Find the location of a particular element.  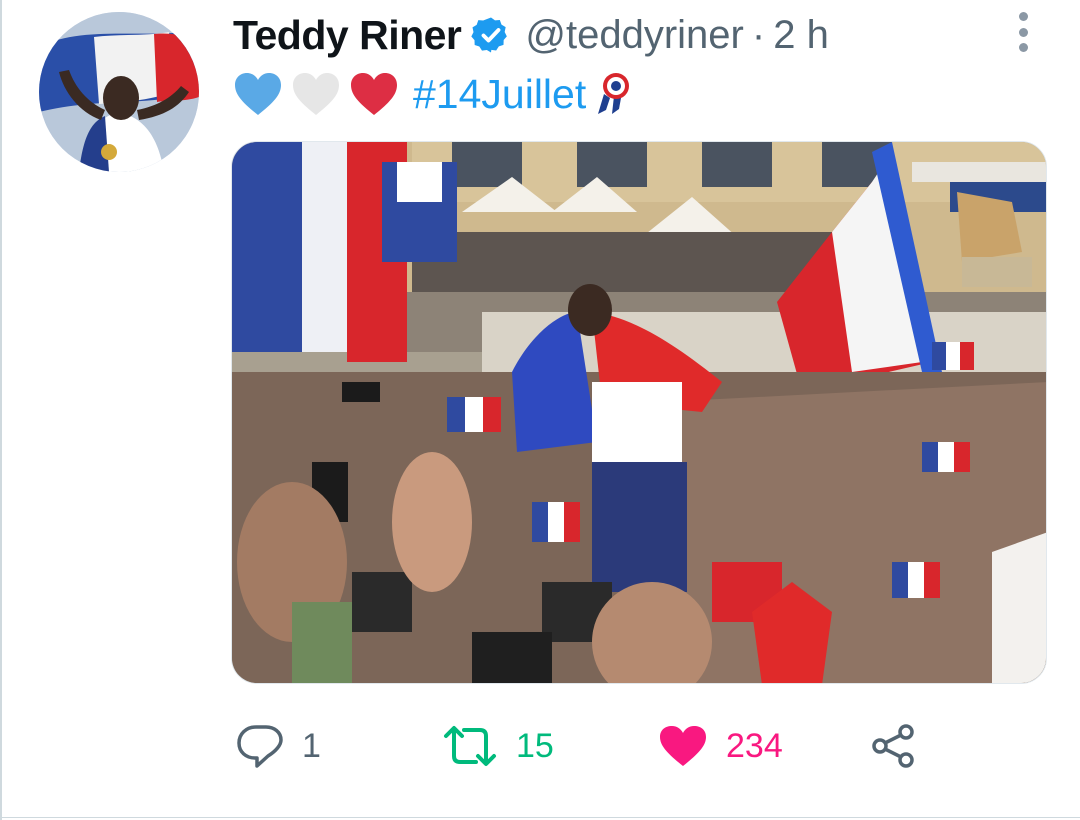

timestamp: 2 h is located at coordinates (801, 35).